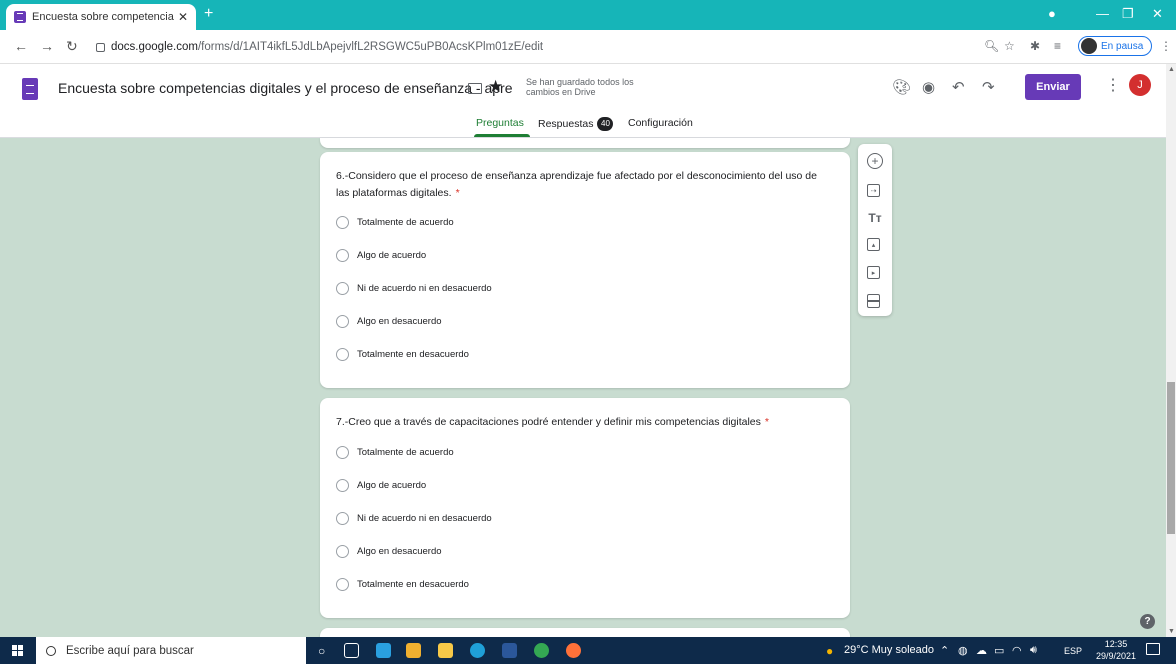 The height and width of the screenshot is (664, 1176). What do you see at coordinates (1035, 46) in the screenshot?
I see `extensions-icon: ✱` at bounding box center [1035, 46].